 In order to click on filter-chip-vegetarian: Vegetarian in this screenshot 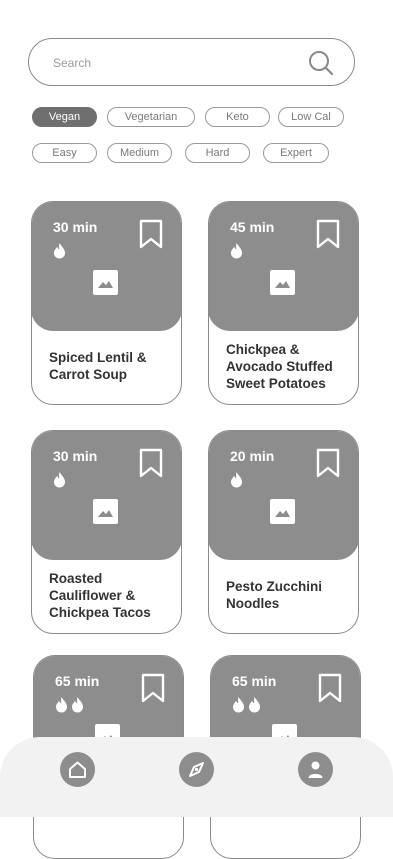, I will do `click(151, 117)`.